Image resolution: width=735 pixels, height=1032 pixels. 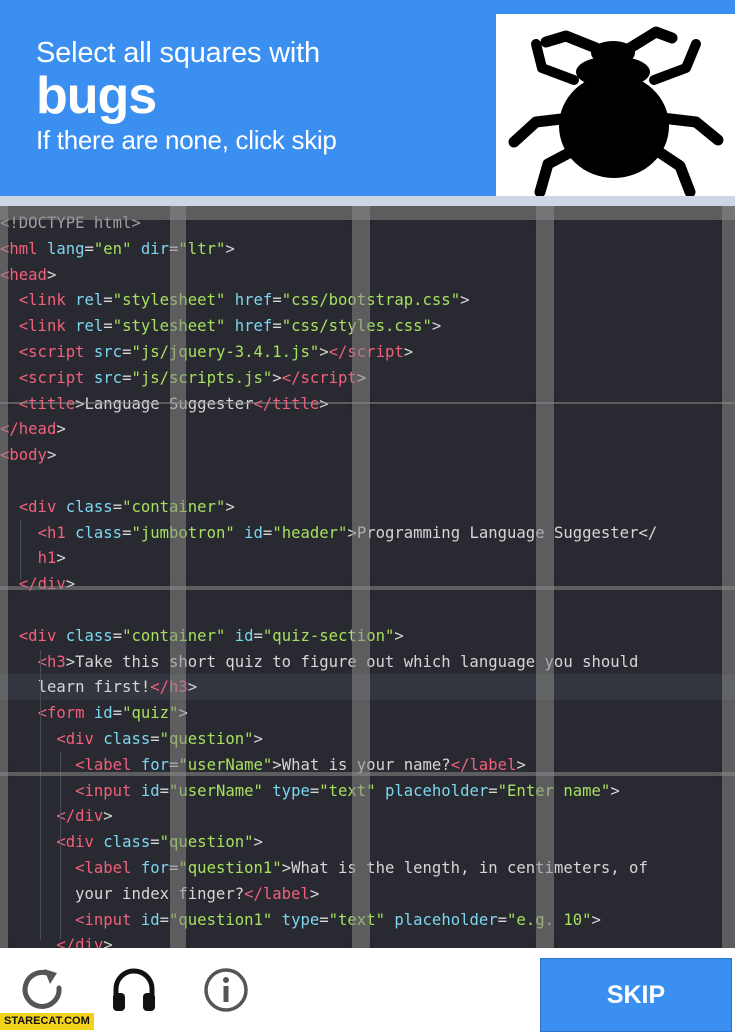 I want to click on code-token: script, so click(x=56, y=377).